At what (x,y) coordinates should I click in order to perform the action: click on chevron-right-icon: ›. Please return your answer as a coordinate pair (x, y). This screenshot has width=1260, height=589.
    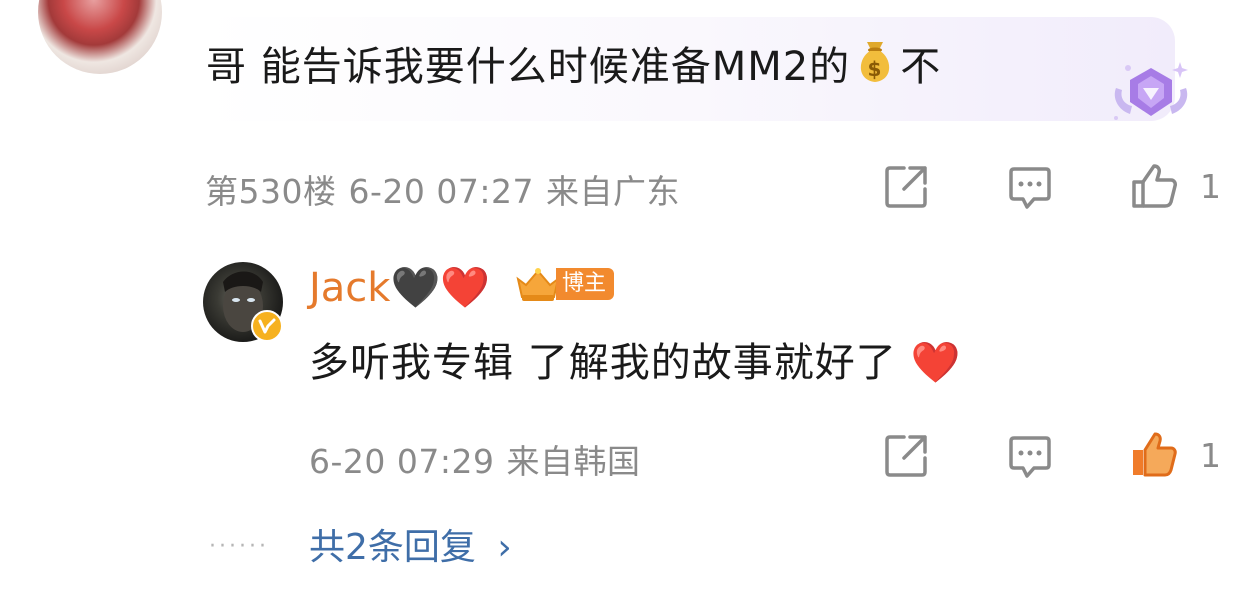
    Looking at the image, I should click on (504, 547).